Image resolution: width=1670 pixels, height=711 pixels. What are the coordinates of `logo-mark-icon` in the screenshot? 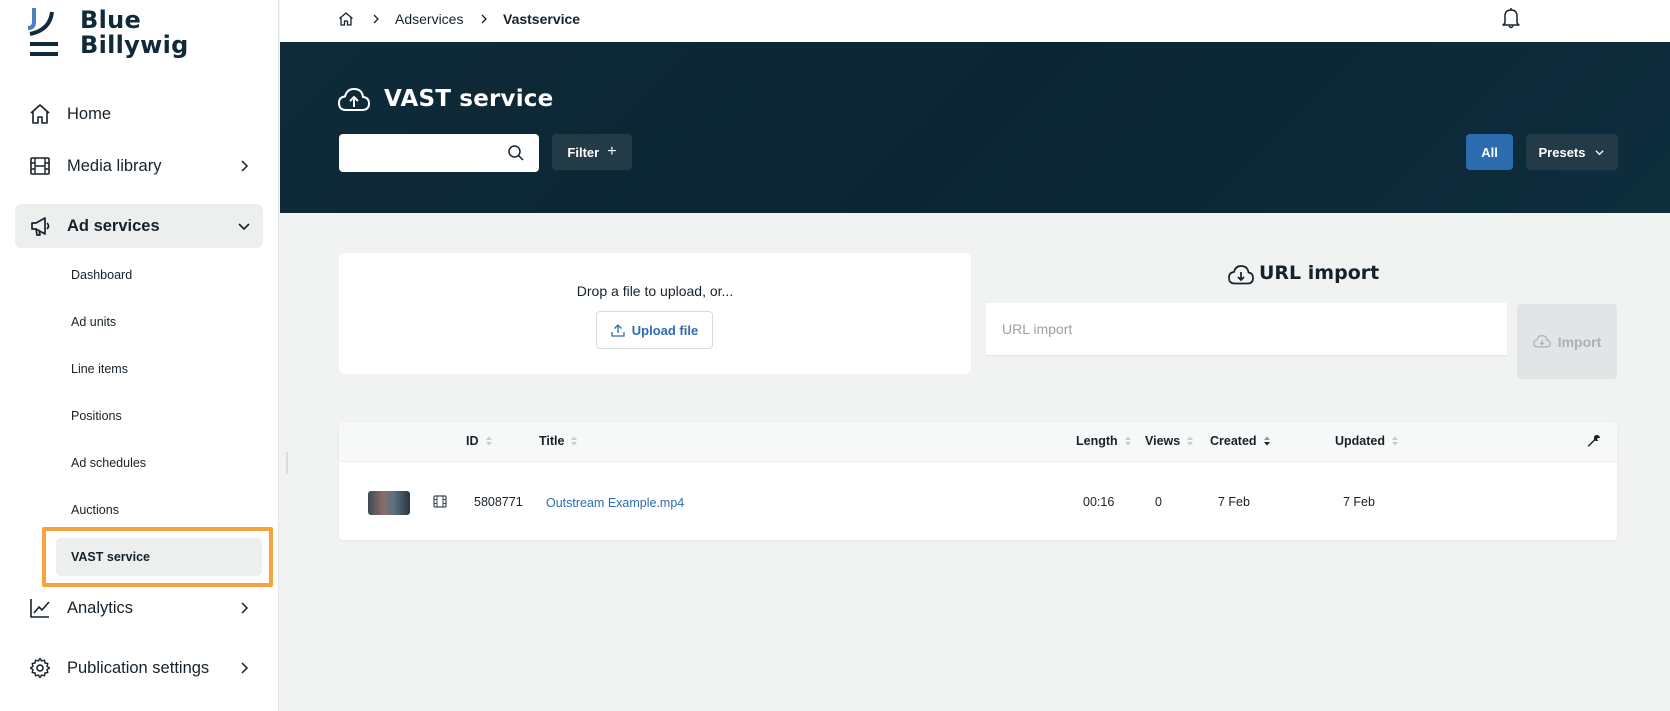 It's located at (43, 32).